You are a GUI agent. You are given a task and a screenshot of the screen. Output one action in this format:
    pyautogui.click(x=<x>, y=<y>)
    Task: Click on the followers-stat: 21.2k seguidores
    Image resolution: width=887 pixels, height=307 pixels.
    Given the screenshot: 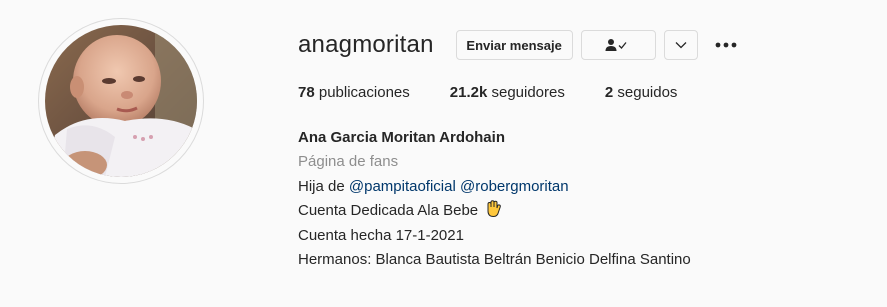 What is the action you would take?
    pyautogui.click(x=507, y=92)
    